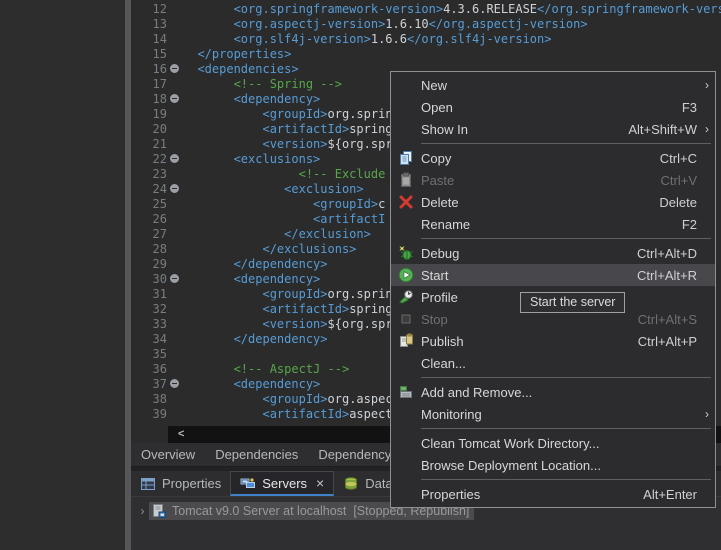  Describe the element at coordinates (553, 85) in the screenshot. I see `menu-item-new: New ›` at that location.